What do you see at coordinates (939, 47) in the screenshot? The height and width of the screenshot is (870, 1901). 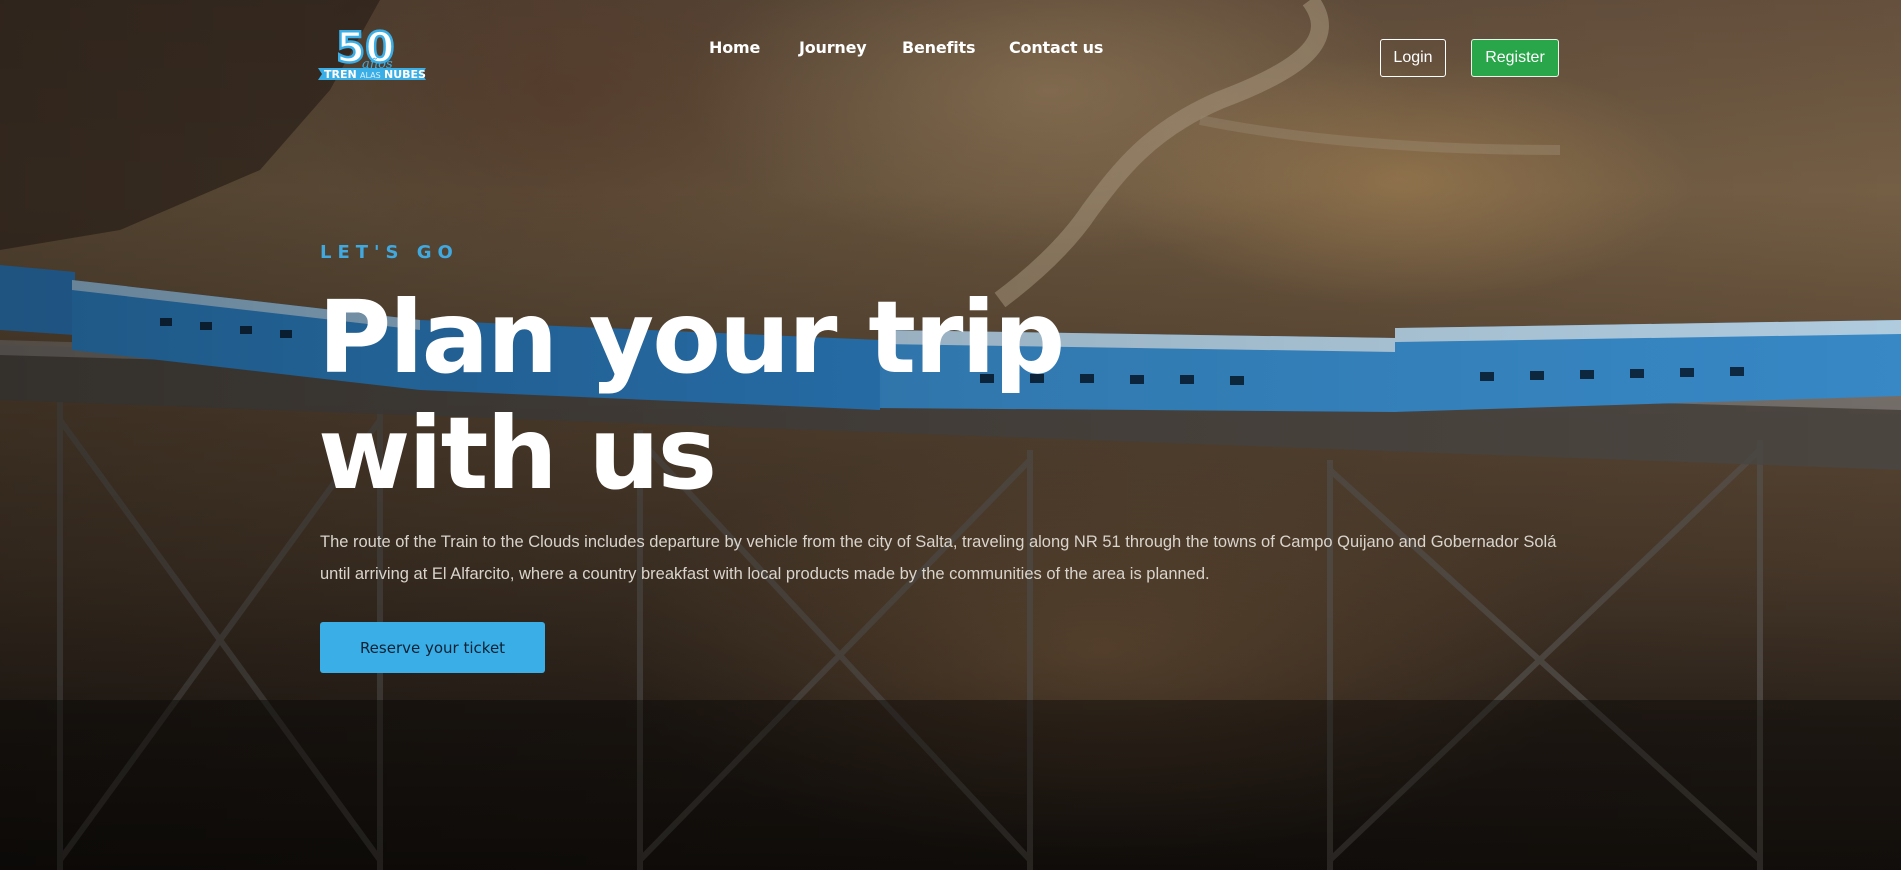 I see `nav-link-benefits: Benefits` at bounding box center [939, 47].